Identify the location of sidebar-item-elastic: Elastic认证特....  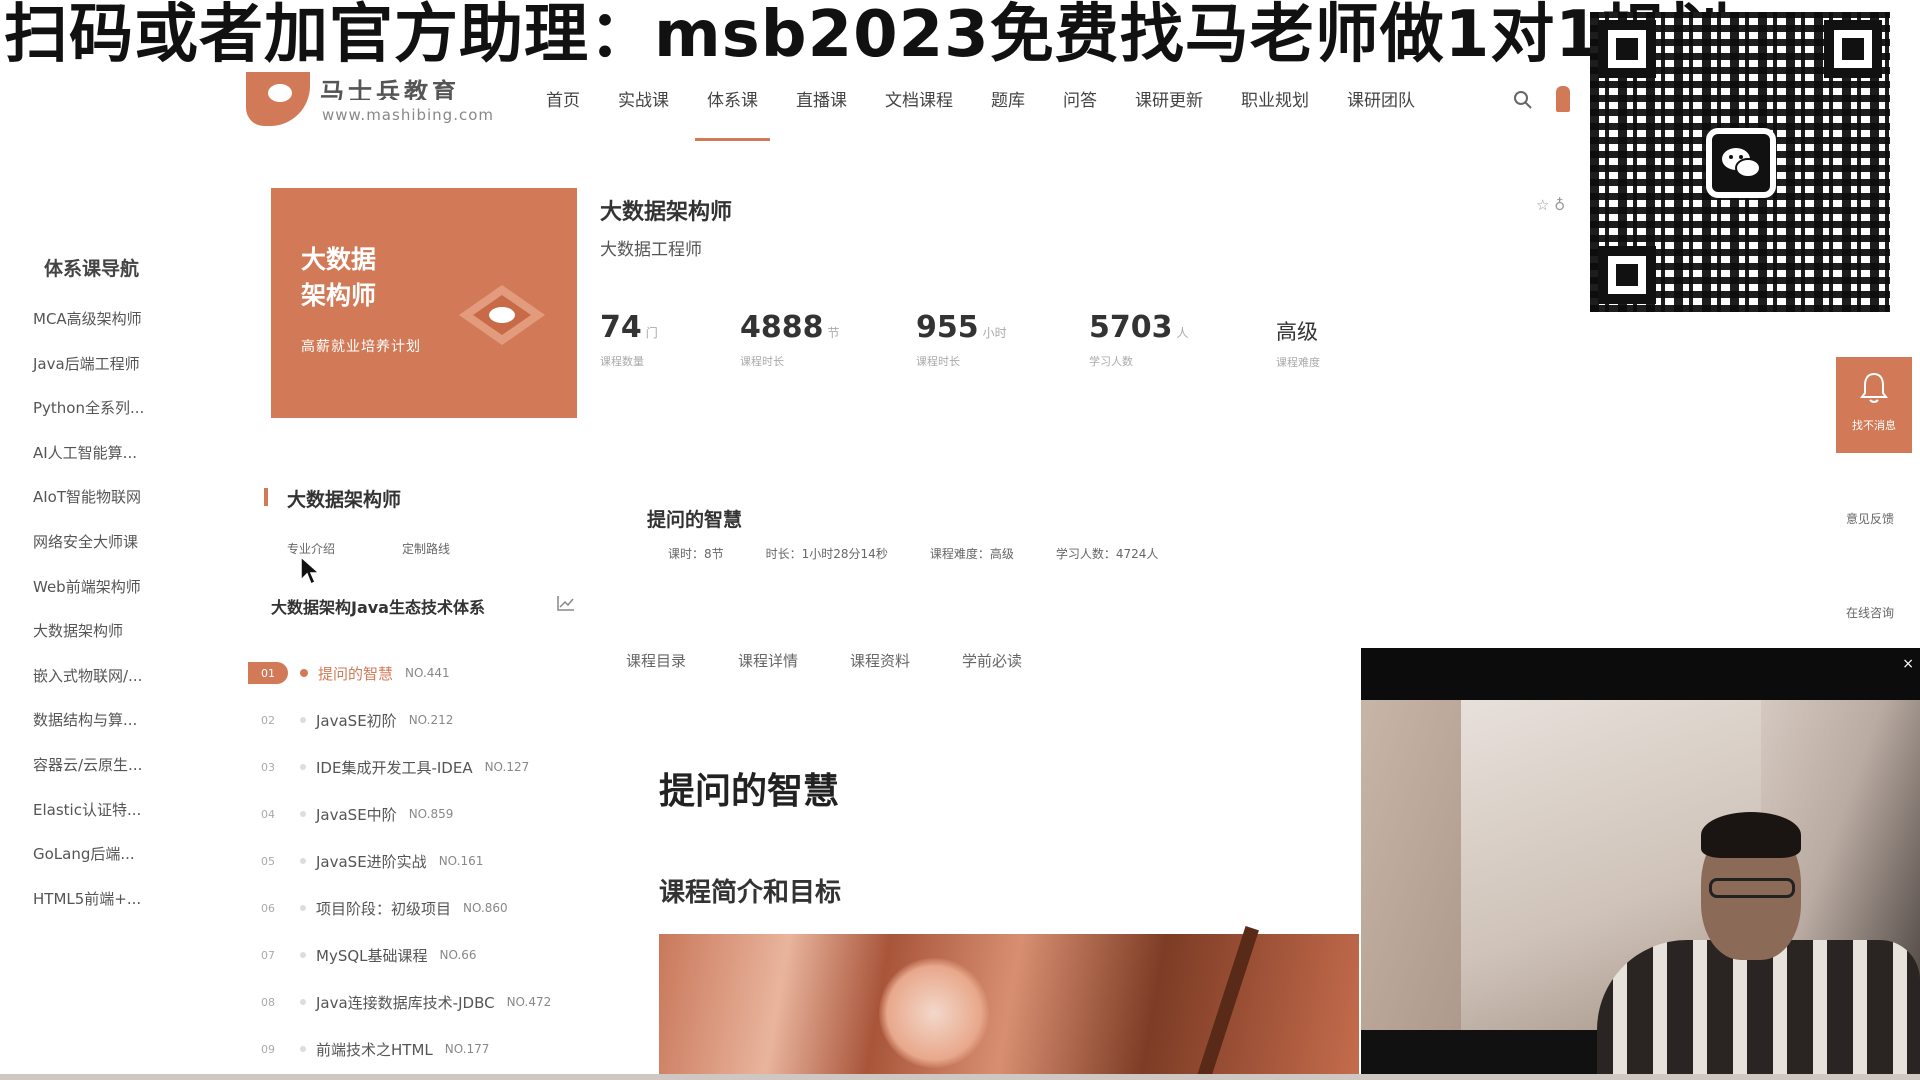
(88, 821).